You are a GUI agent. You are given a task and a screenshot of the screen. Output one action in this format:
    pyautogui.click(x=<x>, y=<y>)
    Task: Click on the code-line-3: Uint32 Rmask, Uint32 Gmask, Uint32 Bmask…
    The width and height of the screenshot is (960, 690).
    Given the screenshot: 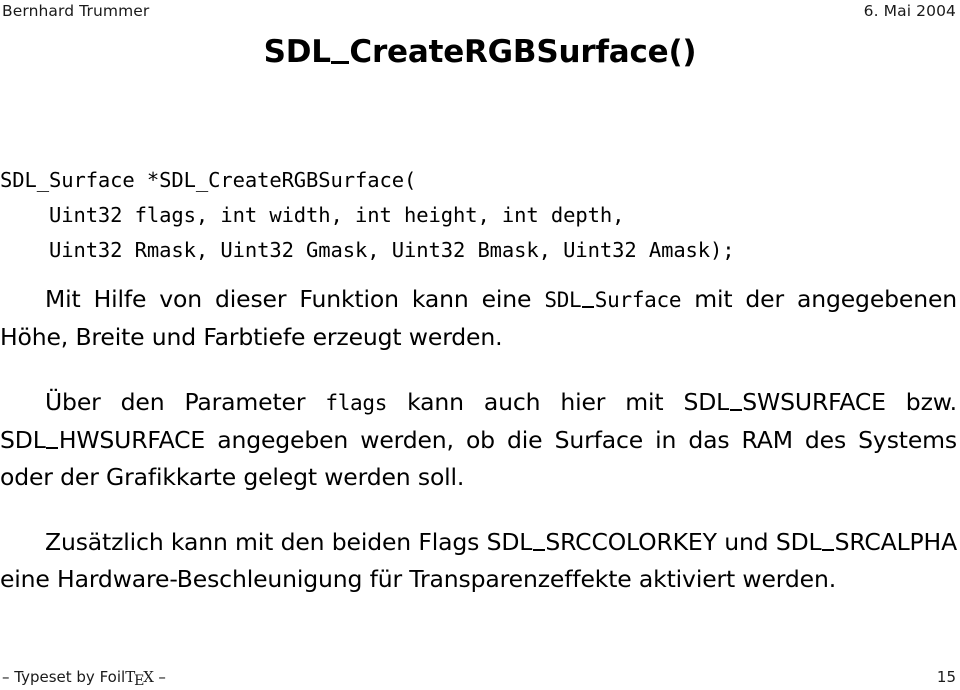 What is the action you would take?
    pyautogui.click(x=367, y=250)
    